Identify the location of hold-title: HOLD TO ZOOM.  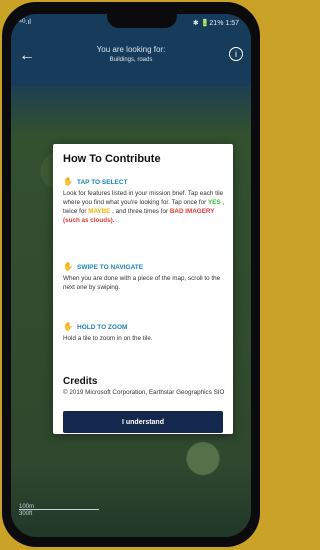
(102, 327).